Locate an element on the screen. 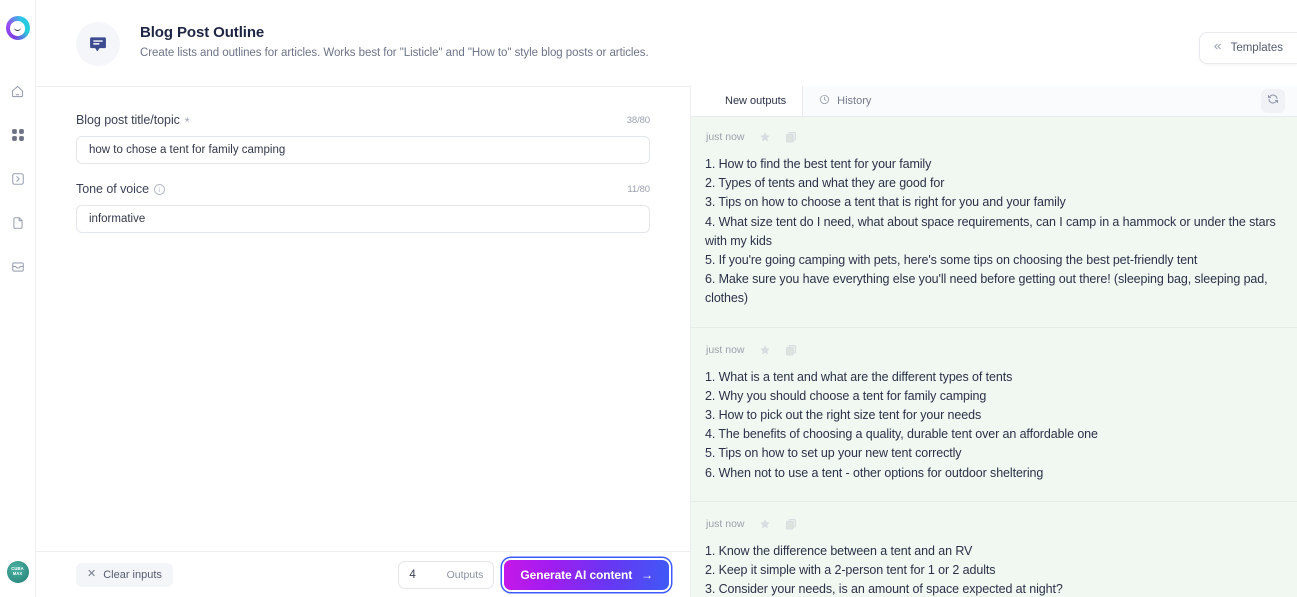 This screenshot has height=597, width=1297. template-avatar-icon is located at coordinates (98, 44).